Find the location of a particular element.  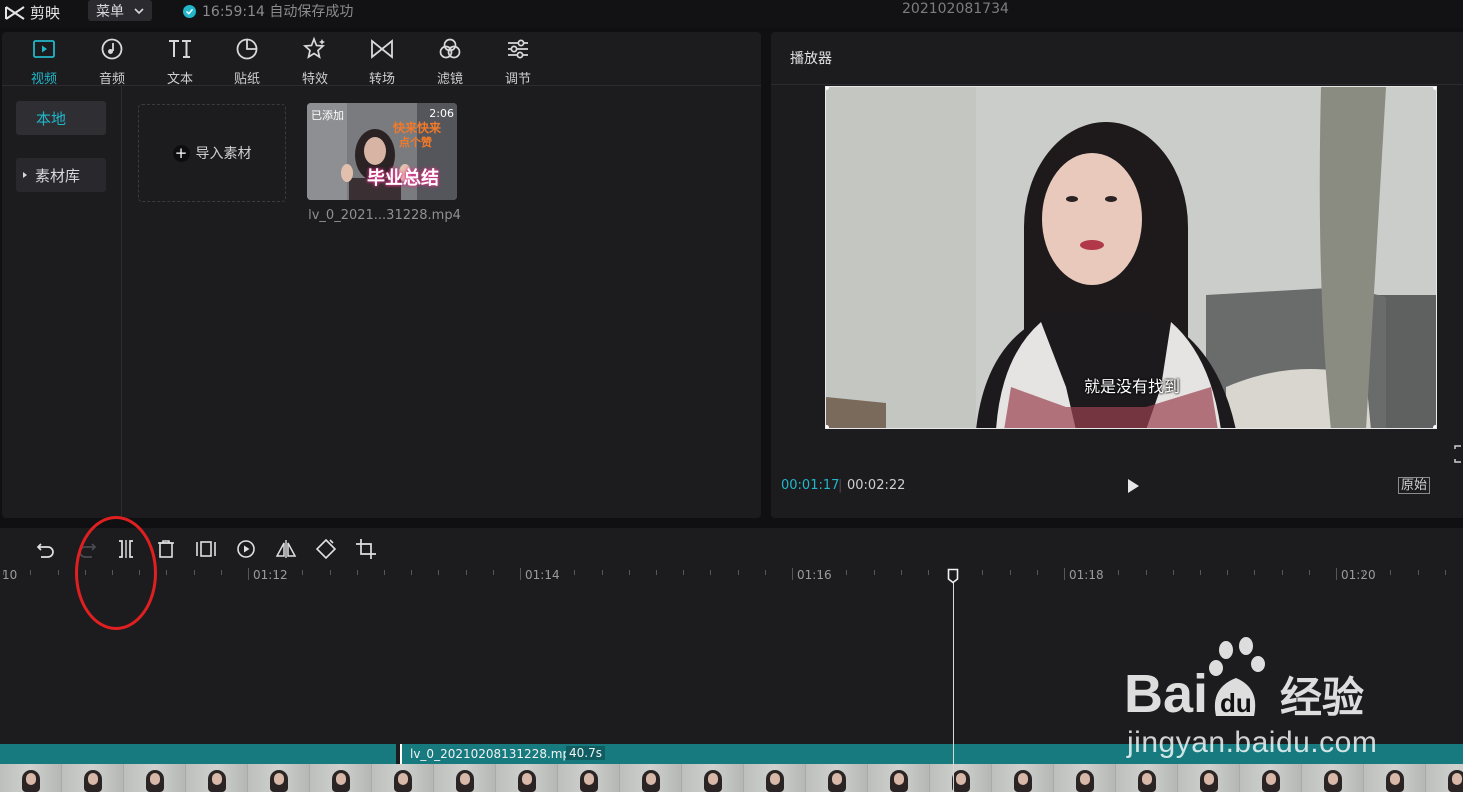

menu-button: 菜单 is located at coordinates (120, 10).